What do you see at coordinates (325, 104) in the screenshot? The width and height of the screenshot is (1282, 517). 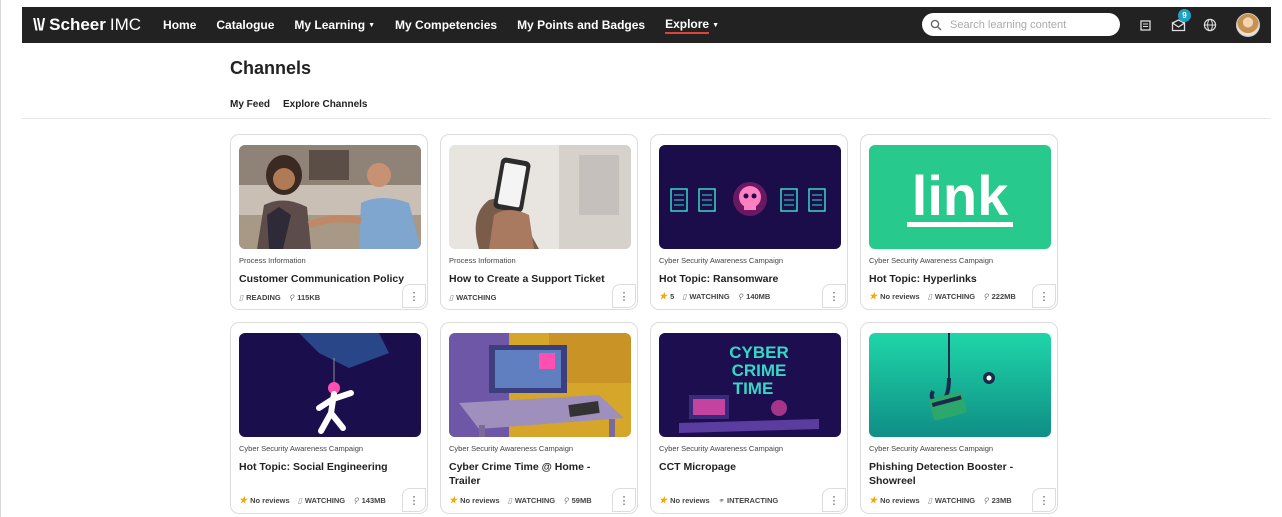 I see `tab-explore-channels: Explore Channels` at bounding box center [325, 104].